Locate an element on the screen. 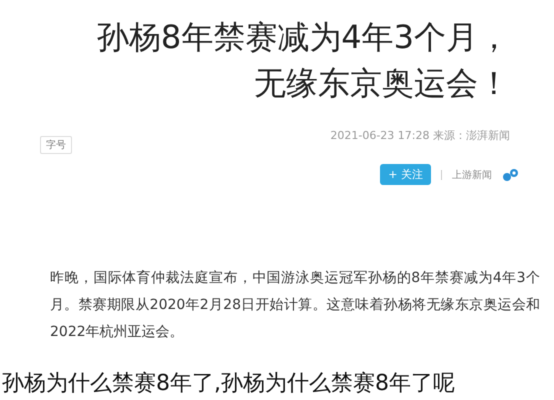 The image size is (554, 400). caption-overlay: 孙杨为什么禁赛8年了,孙杨为什么禁赛8年了呢 is located at coordinates (228, 384).